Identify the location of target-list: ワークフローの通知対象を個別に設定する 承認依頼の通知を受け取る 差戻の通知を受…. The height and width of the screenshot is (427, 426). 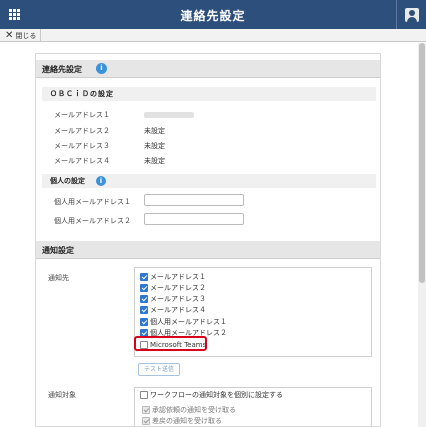
(253, 406).